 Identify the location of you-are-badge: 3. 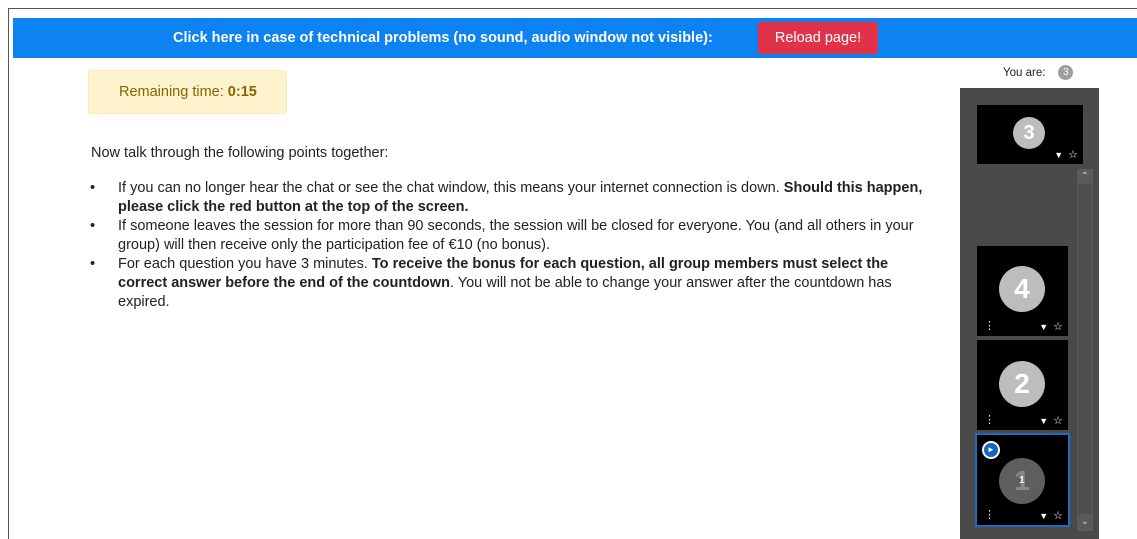
(1066, 72).